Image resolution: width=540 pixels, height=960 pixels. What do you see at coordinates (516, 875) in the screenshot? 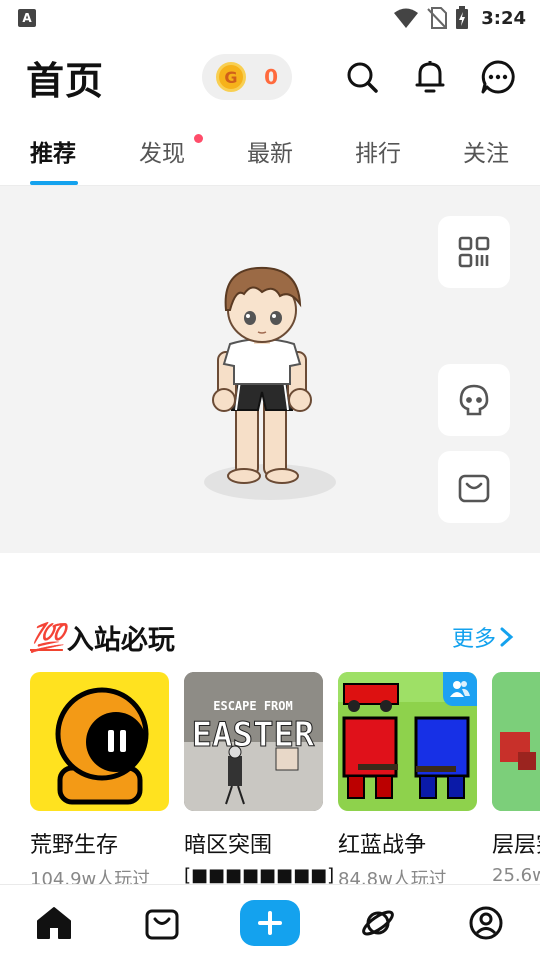
I see `game-play-count: 25.6w` at bounding box center [516, 875].